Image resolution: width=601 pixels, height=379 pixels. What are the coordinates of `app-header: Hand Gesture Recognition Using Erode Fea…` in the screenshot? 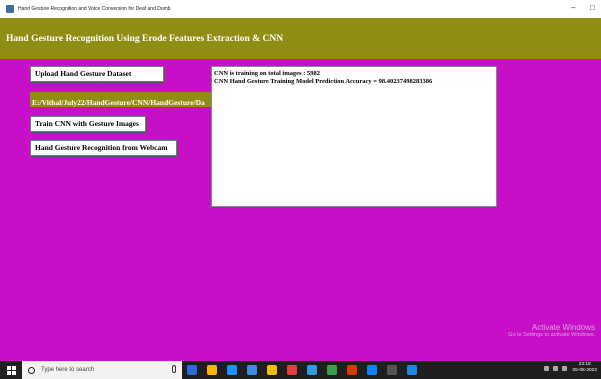 It's located at (300, 38).